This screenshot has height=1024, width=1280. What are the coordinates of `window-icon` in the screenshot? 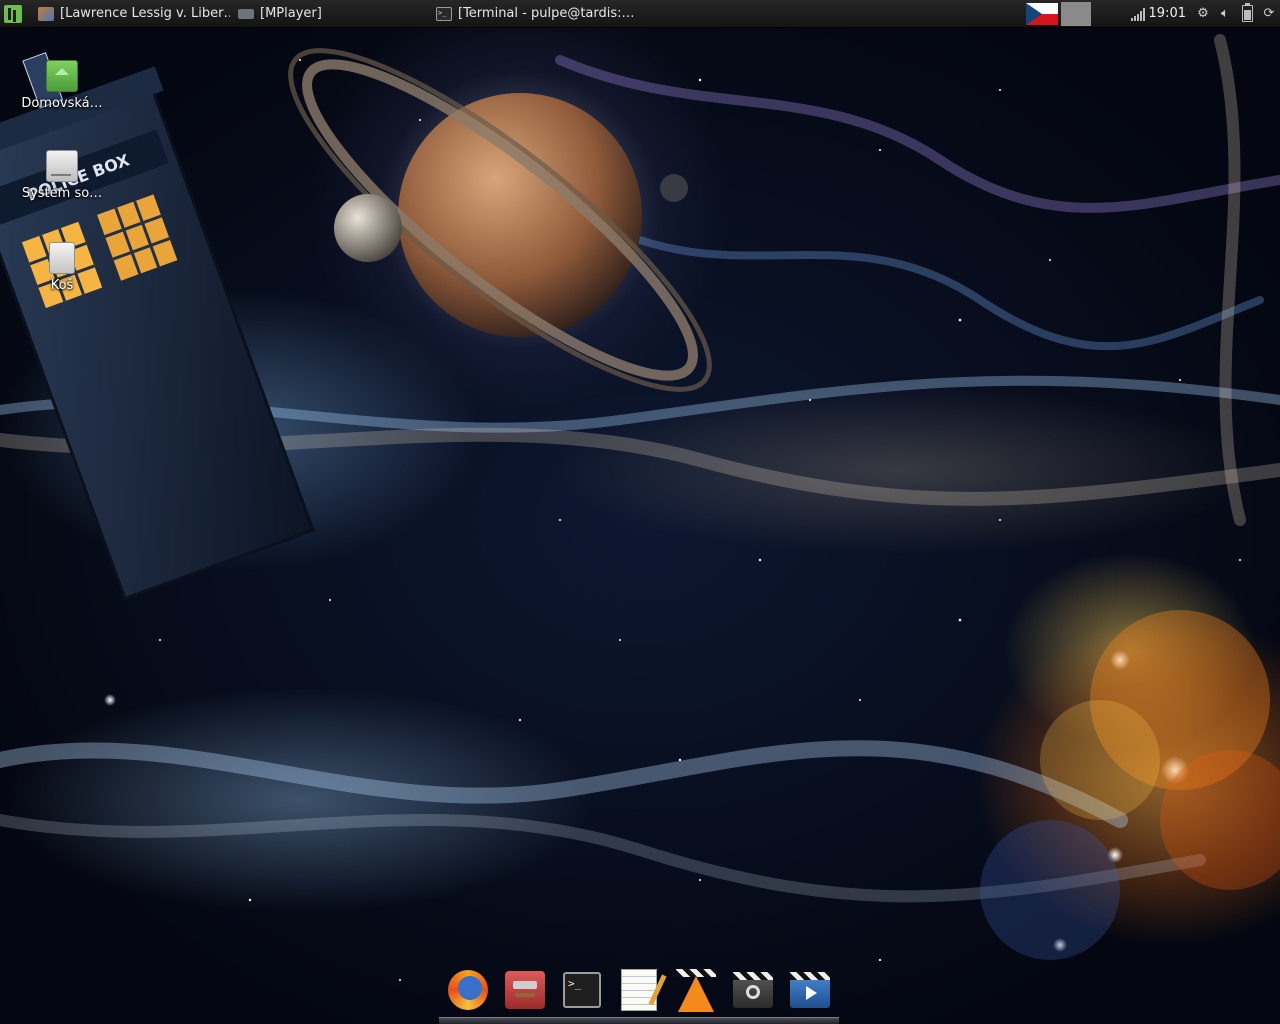 It's located at (246, 13).